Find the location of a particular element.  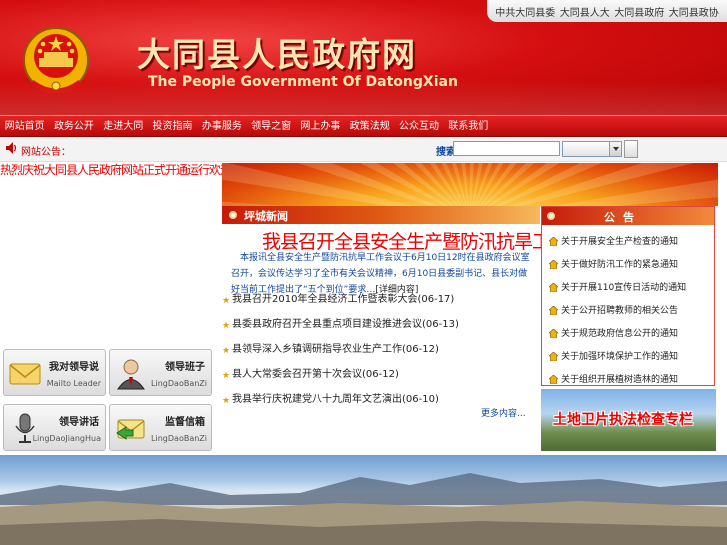

chevron-down-icon is located at coordinates (615, 149).